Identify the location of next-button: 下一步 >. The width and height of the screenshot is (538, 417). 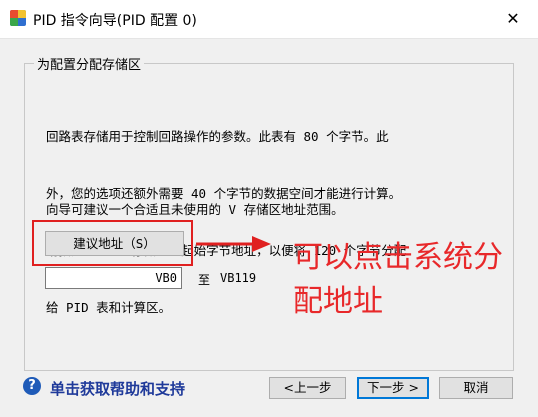
(393, 388).